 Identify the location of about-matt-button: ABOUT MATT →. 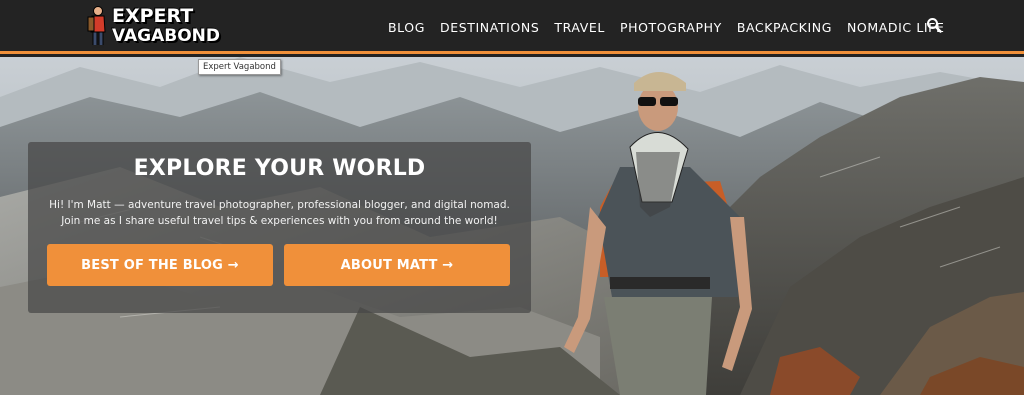
(397, 265).